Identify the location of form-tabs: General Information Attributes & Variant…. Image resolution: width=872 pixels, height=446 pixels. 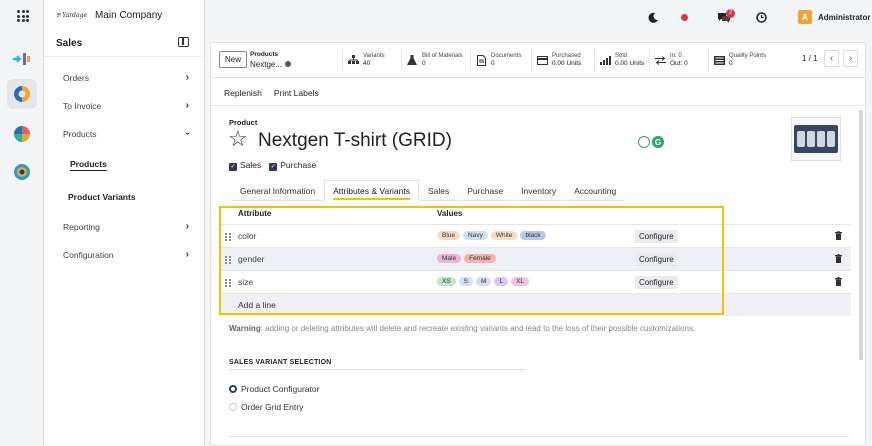
(428, 190).